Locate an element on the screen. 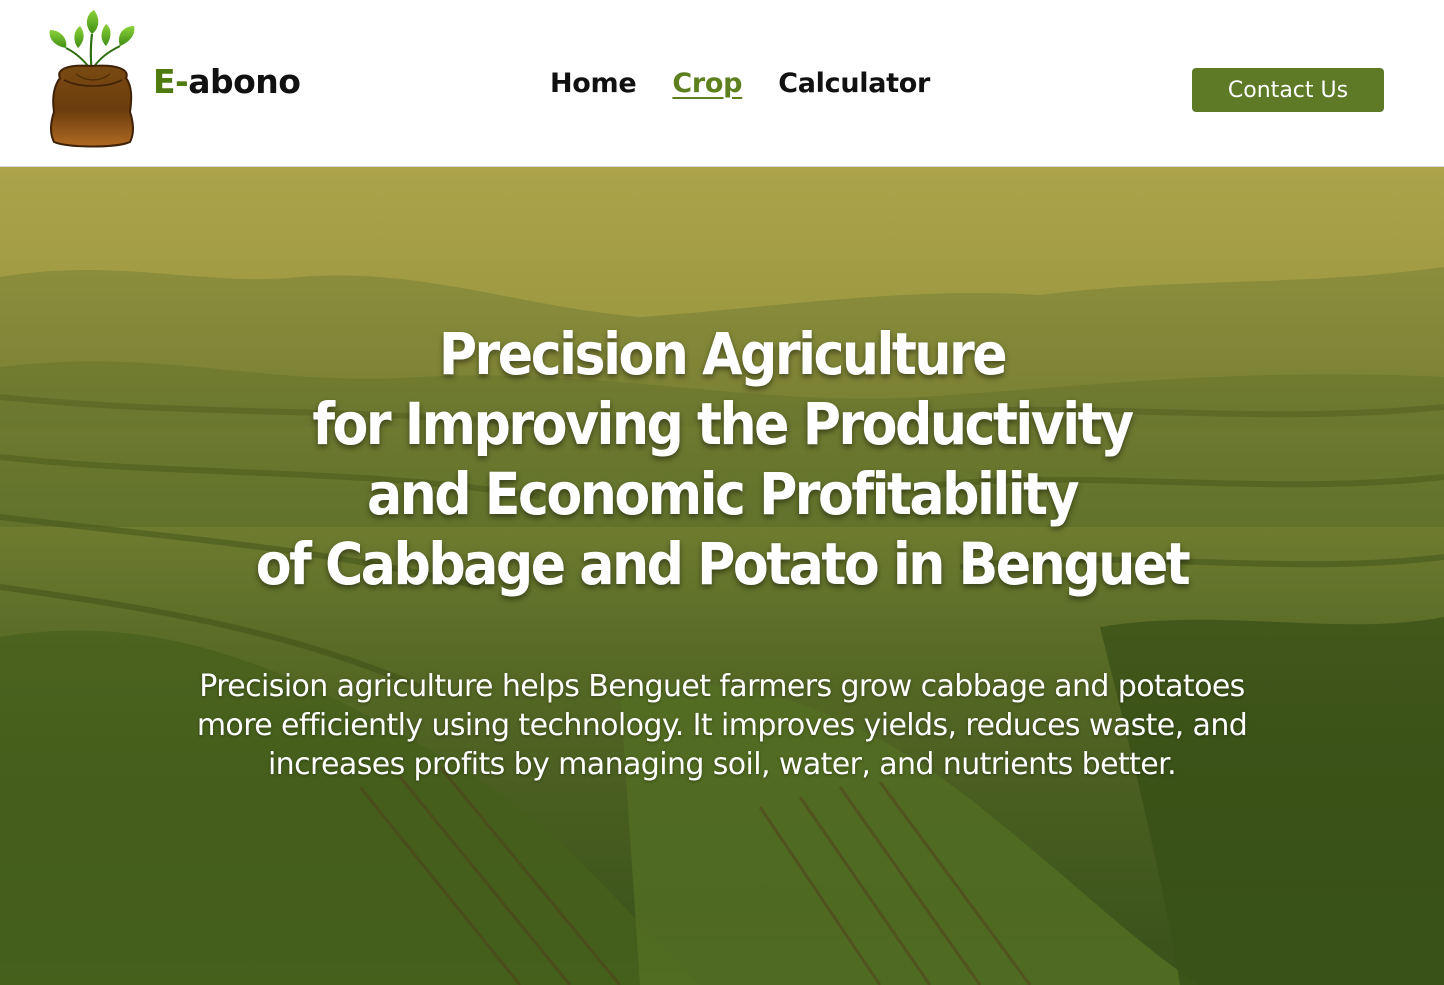 The height and width of the screenshot is (985, 1444). brand-prefix: E- is located at coordinates (171, 81).